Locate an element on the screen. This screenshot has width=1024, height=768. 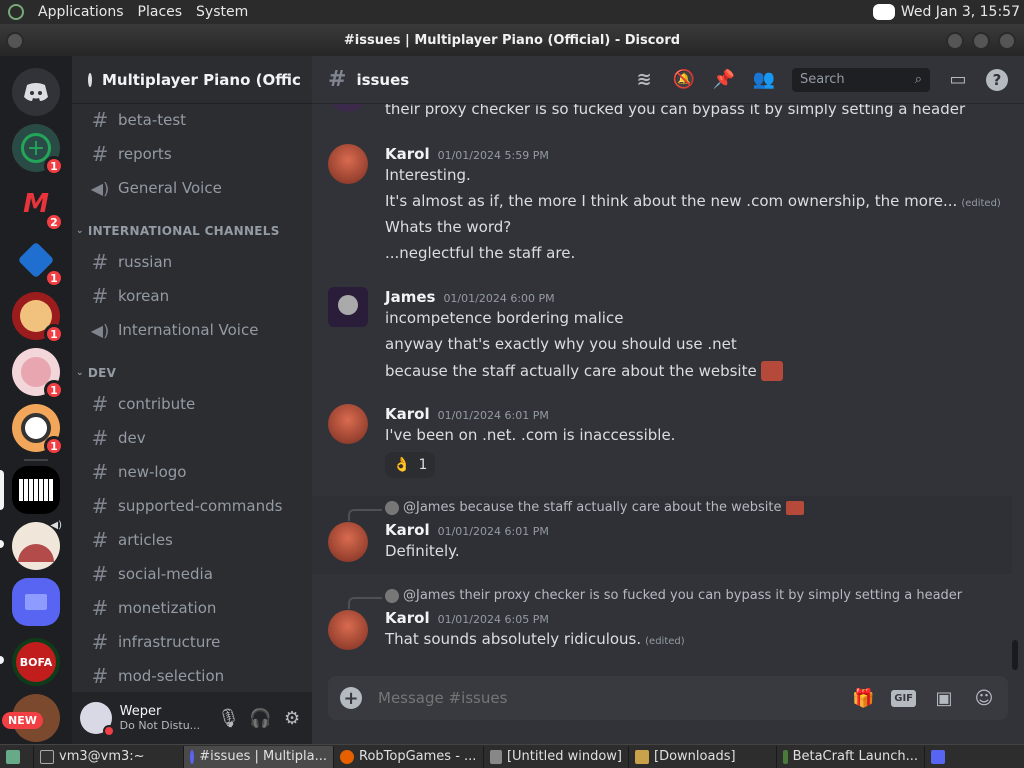
channel-social-media: # social-media is located at coordinates (192, 574).